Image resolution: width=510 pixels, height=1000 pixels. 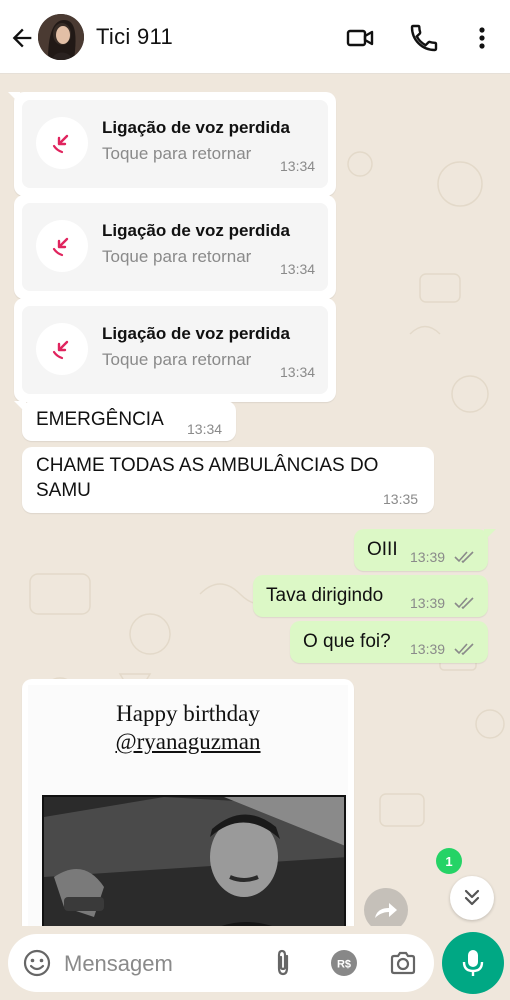 What do you see at coordinates (37, 963) in the screenshot?
I see `emoji-icon` at bounding box center [37, 963].